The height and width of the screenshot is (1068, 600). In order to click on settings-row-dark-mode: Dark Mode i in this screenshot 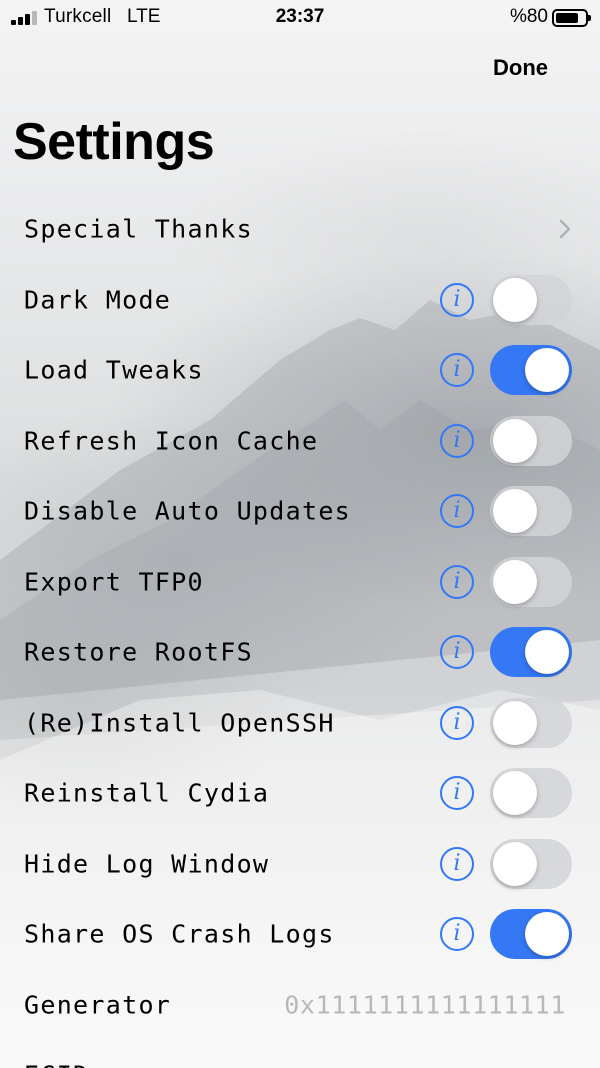, I will do `click(300, 300)`.